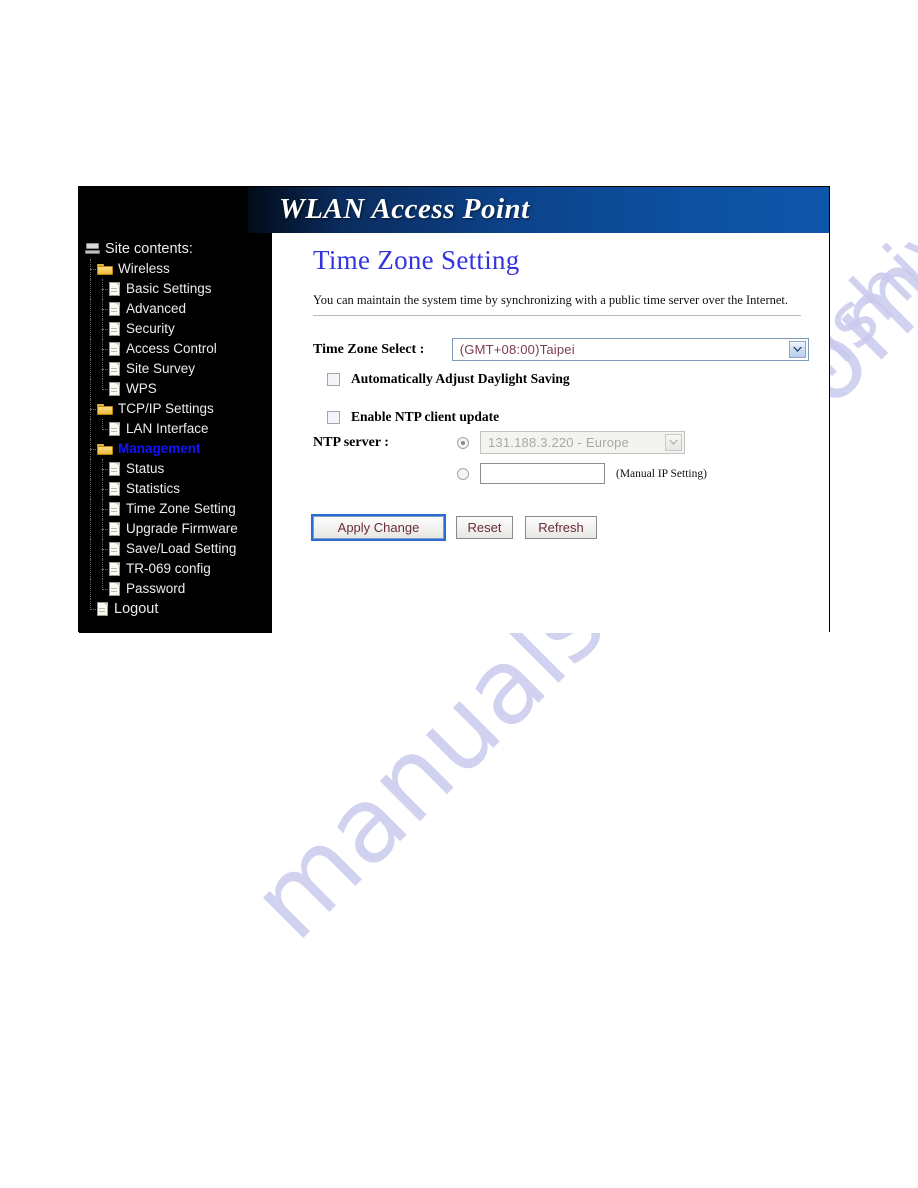 The height and width of the screenshot is (1188, 918). Describe the element at coordinates (181, 508) in the screenshot. I see `sidebar-item-label: Time Zone Setting` at that location.